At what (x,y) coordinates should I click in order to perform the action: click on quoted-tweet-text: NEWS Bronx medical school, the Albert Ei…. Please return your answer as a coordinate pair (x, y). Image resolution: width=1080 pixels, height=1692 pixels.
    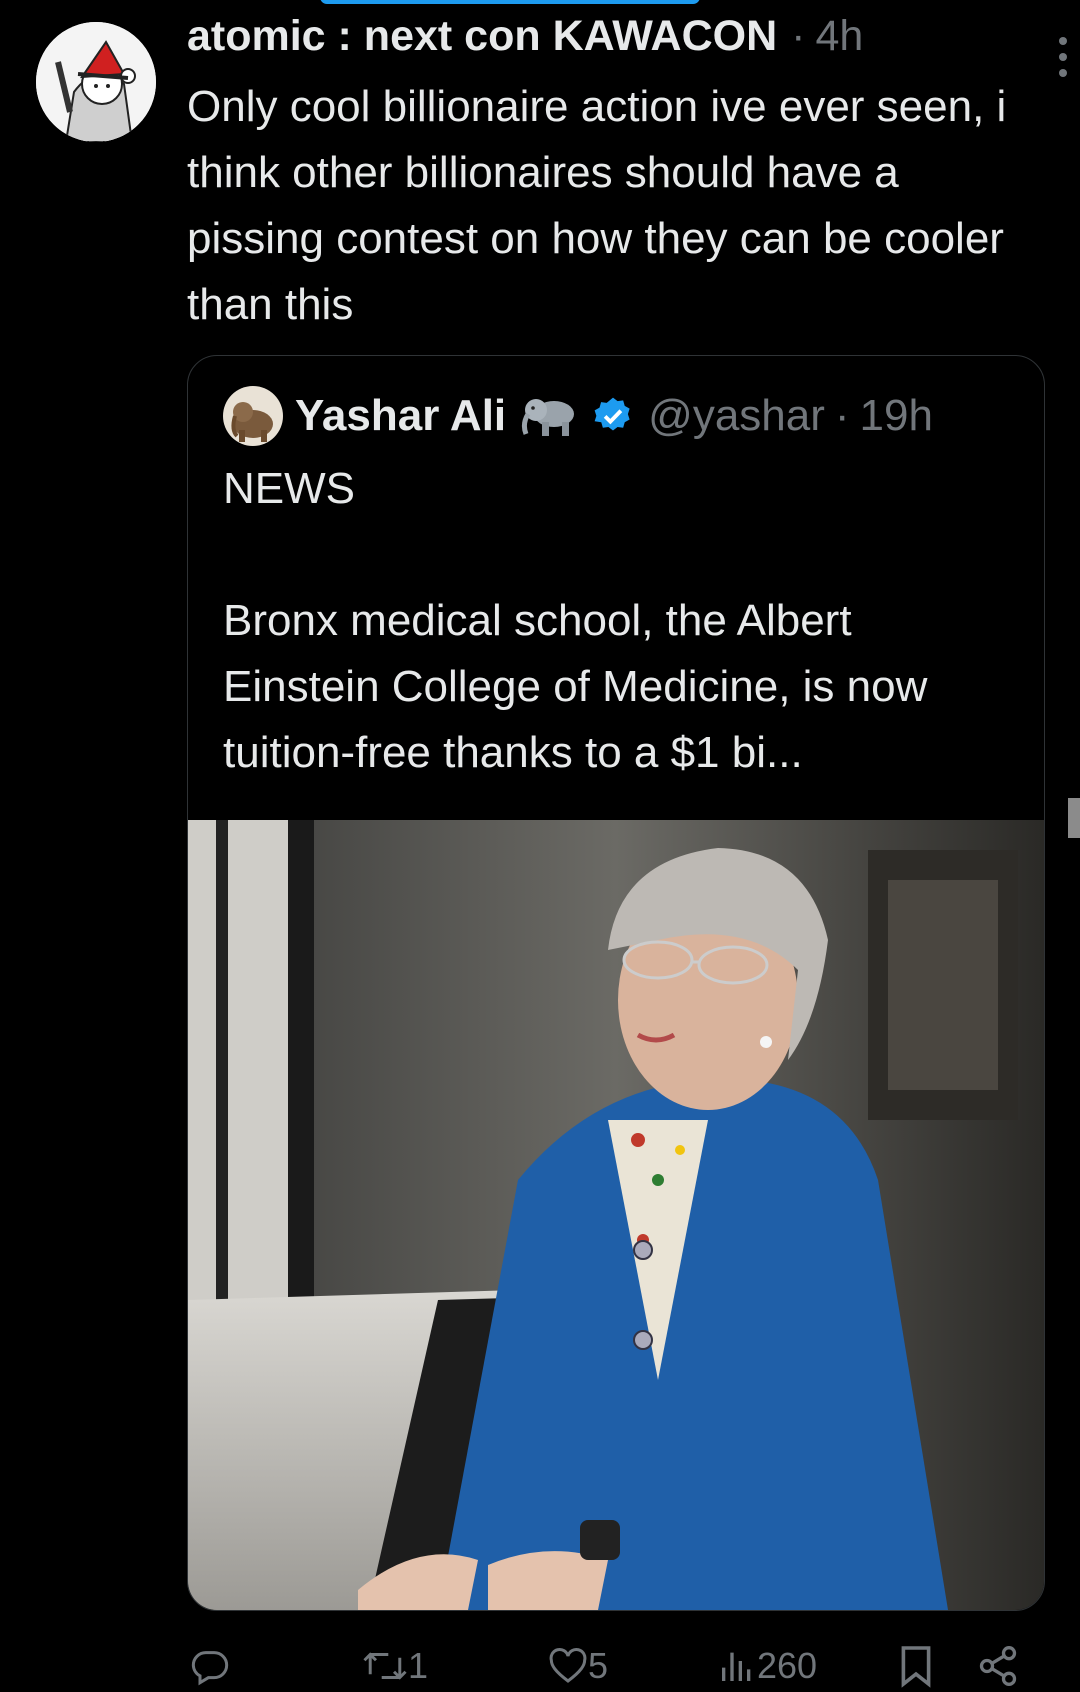
    Looking at the image, I should click on (575, 620).